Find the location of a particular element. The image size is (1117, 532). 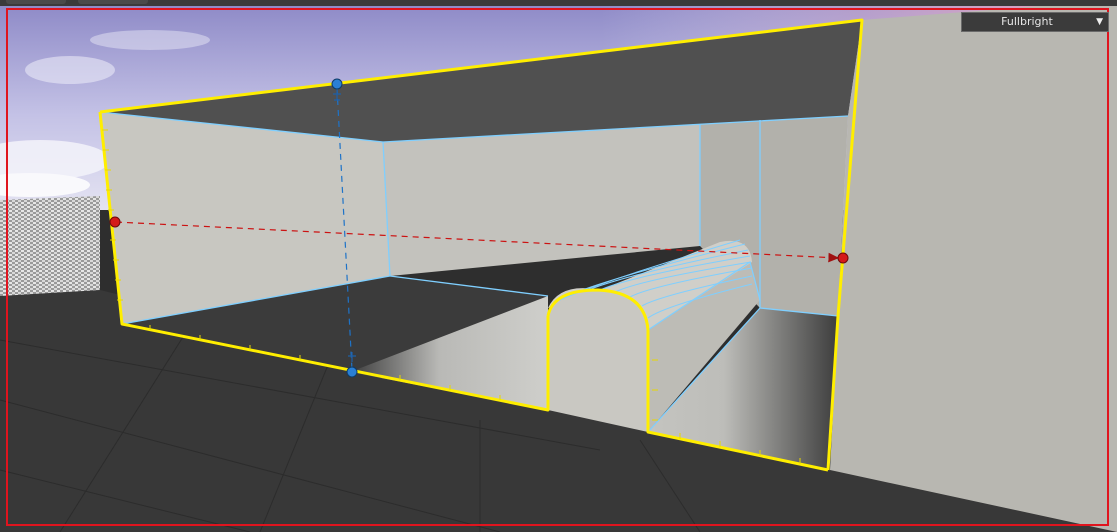

render-mode-dropdown: Fullbright ▼ is located at coordinates (1035, 22).